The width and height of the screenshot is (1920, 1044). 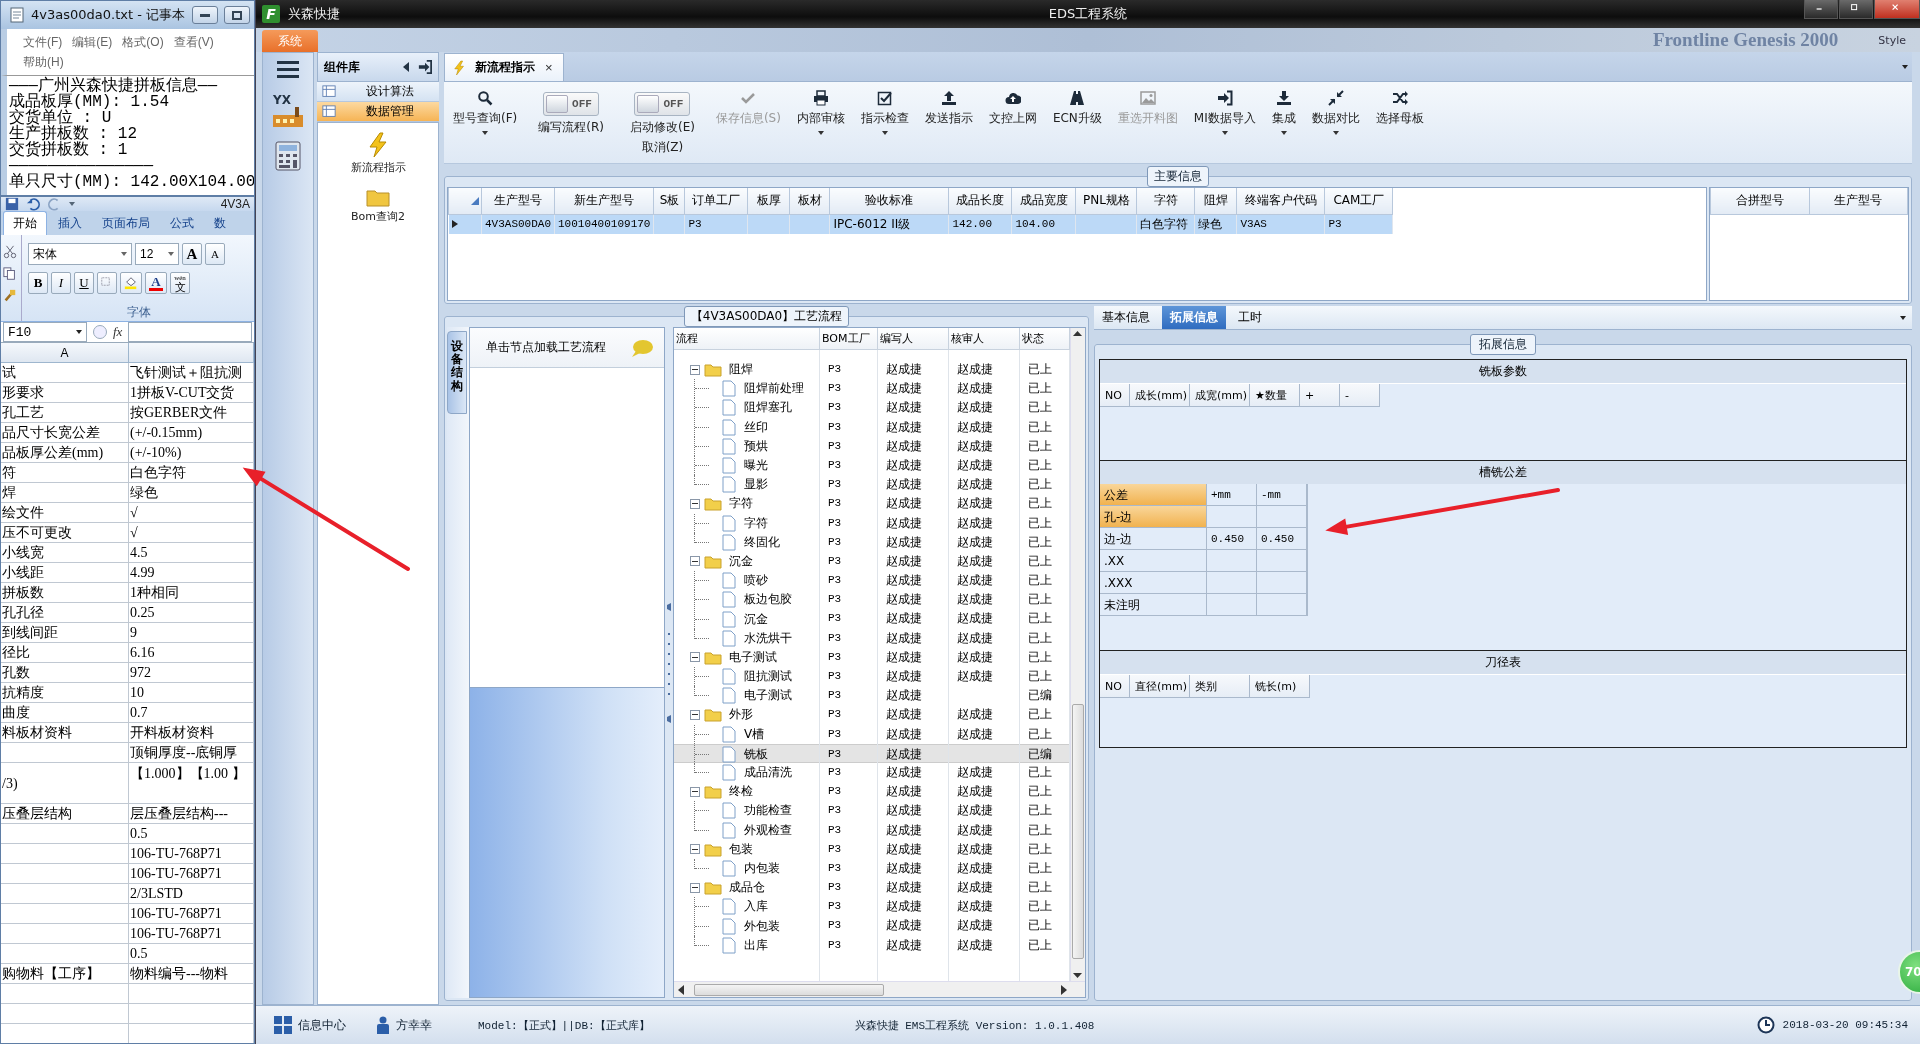 I want to click on column-header: PNL规格, so click(x=1106, y=201).